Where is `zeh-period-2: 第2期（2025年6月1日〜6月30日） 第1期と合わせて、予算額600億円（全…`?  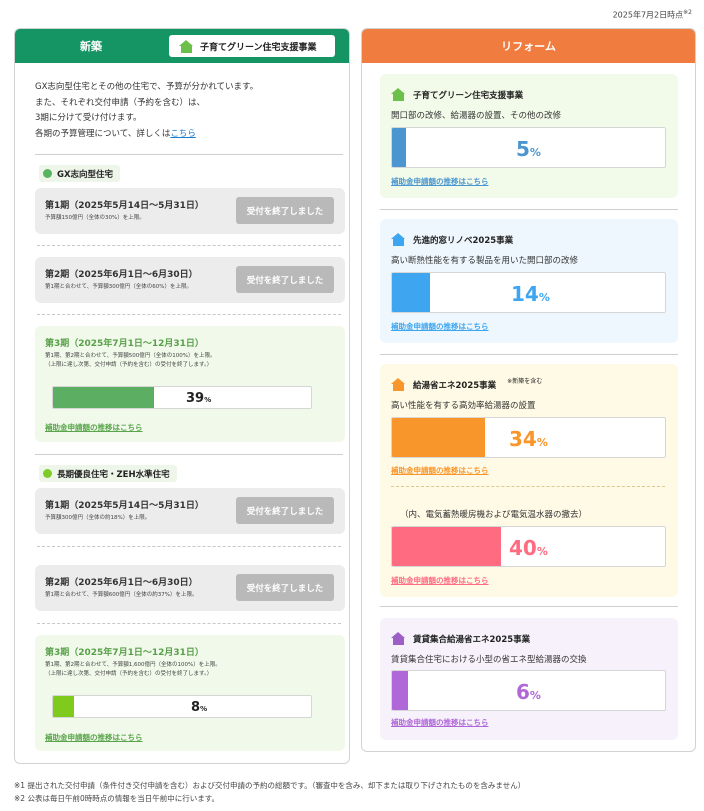 zeh-period-2: 第2期（2025年6月1日〜6月30日） 第1期と合わせて、予算額600億円（全… is located at coordinates (190, 588).